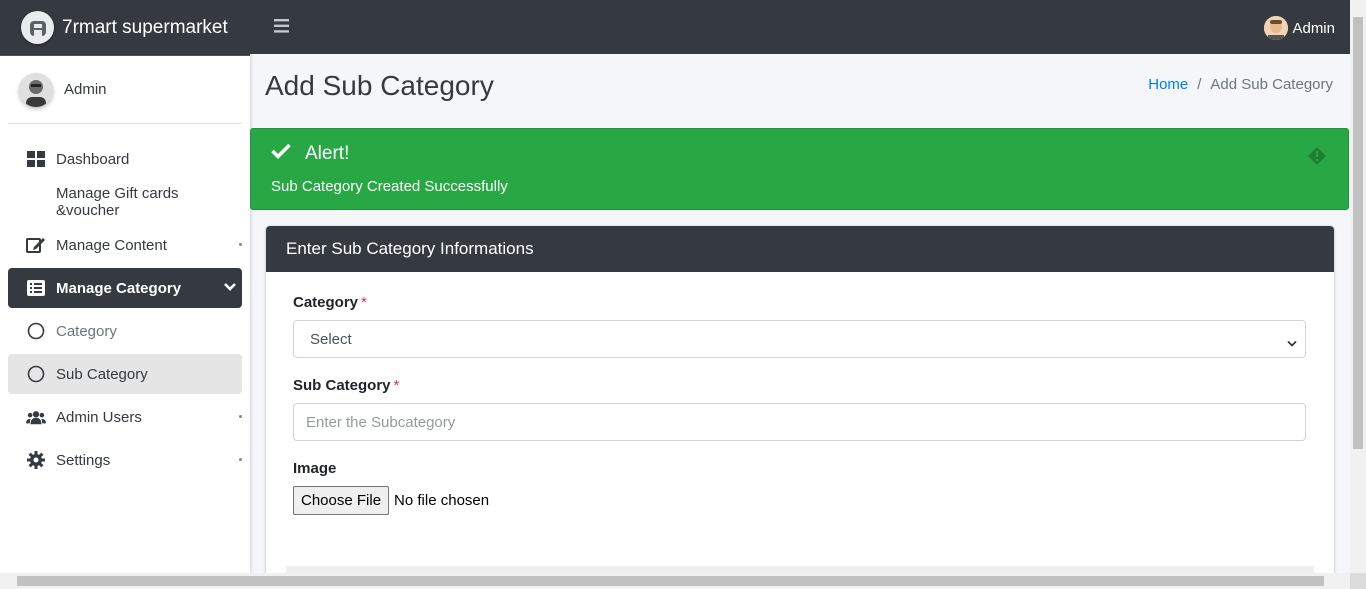  I want to click on sidebar-item-manage-content: Manage Content, so click(125, 245).